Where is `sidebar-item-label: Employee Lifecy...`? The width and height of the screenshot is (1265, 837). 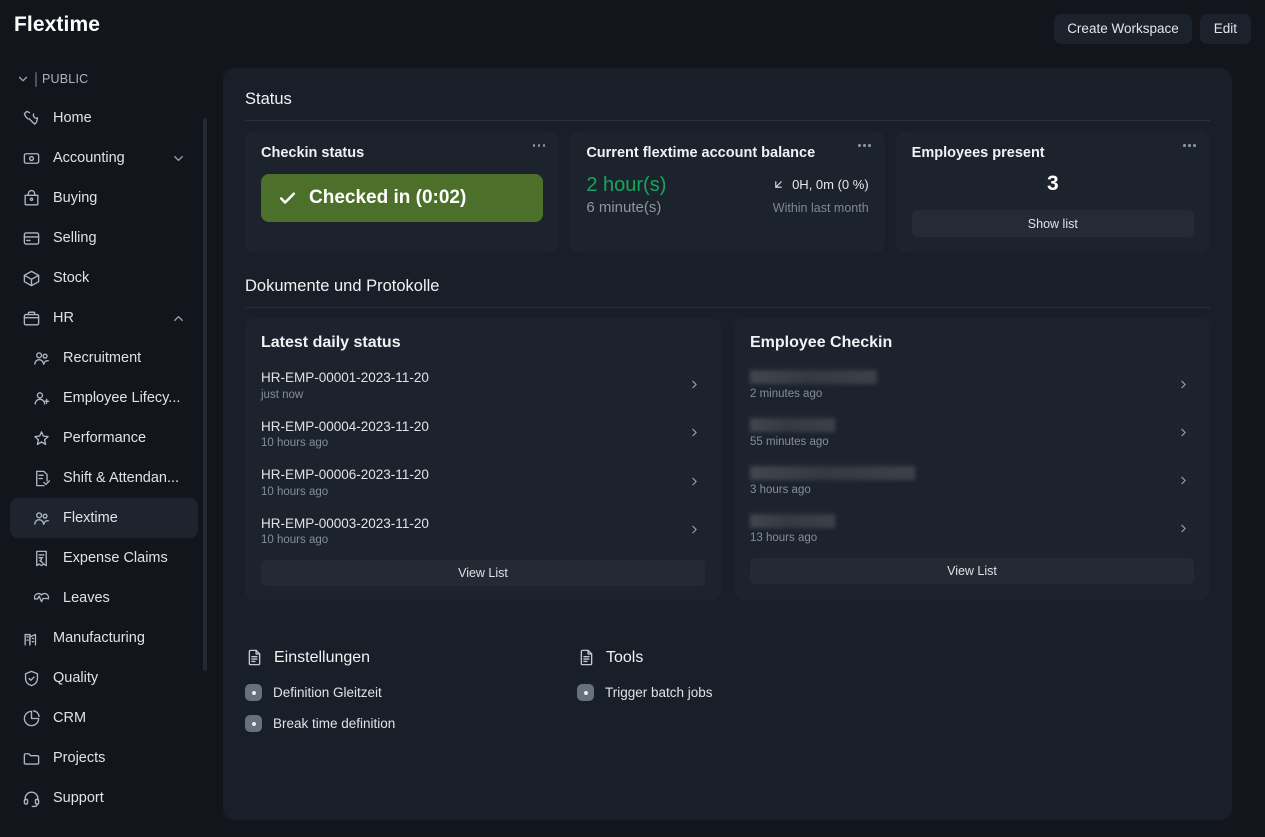 sidebar-item-label: Employee Lifecy... is located at coordinates (122, 398).